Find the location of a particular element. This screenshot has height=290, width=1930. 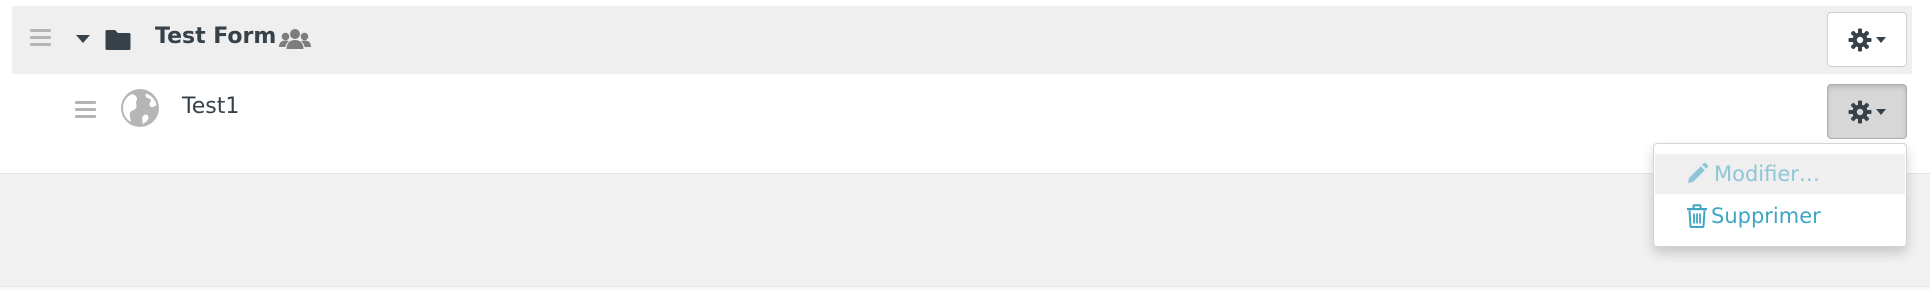

pencil-icon is located at coordinates (1698, 172).